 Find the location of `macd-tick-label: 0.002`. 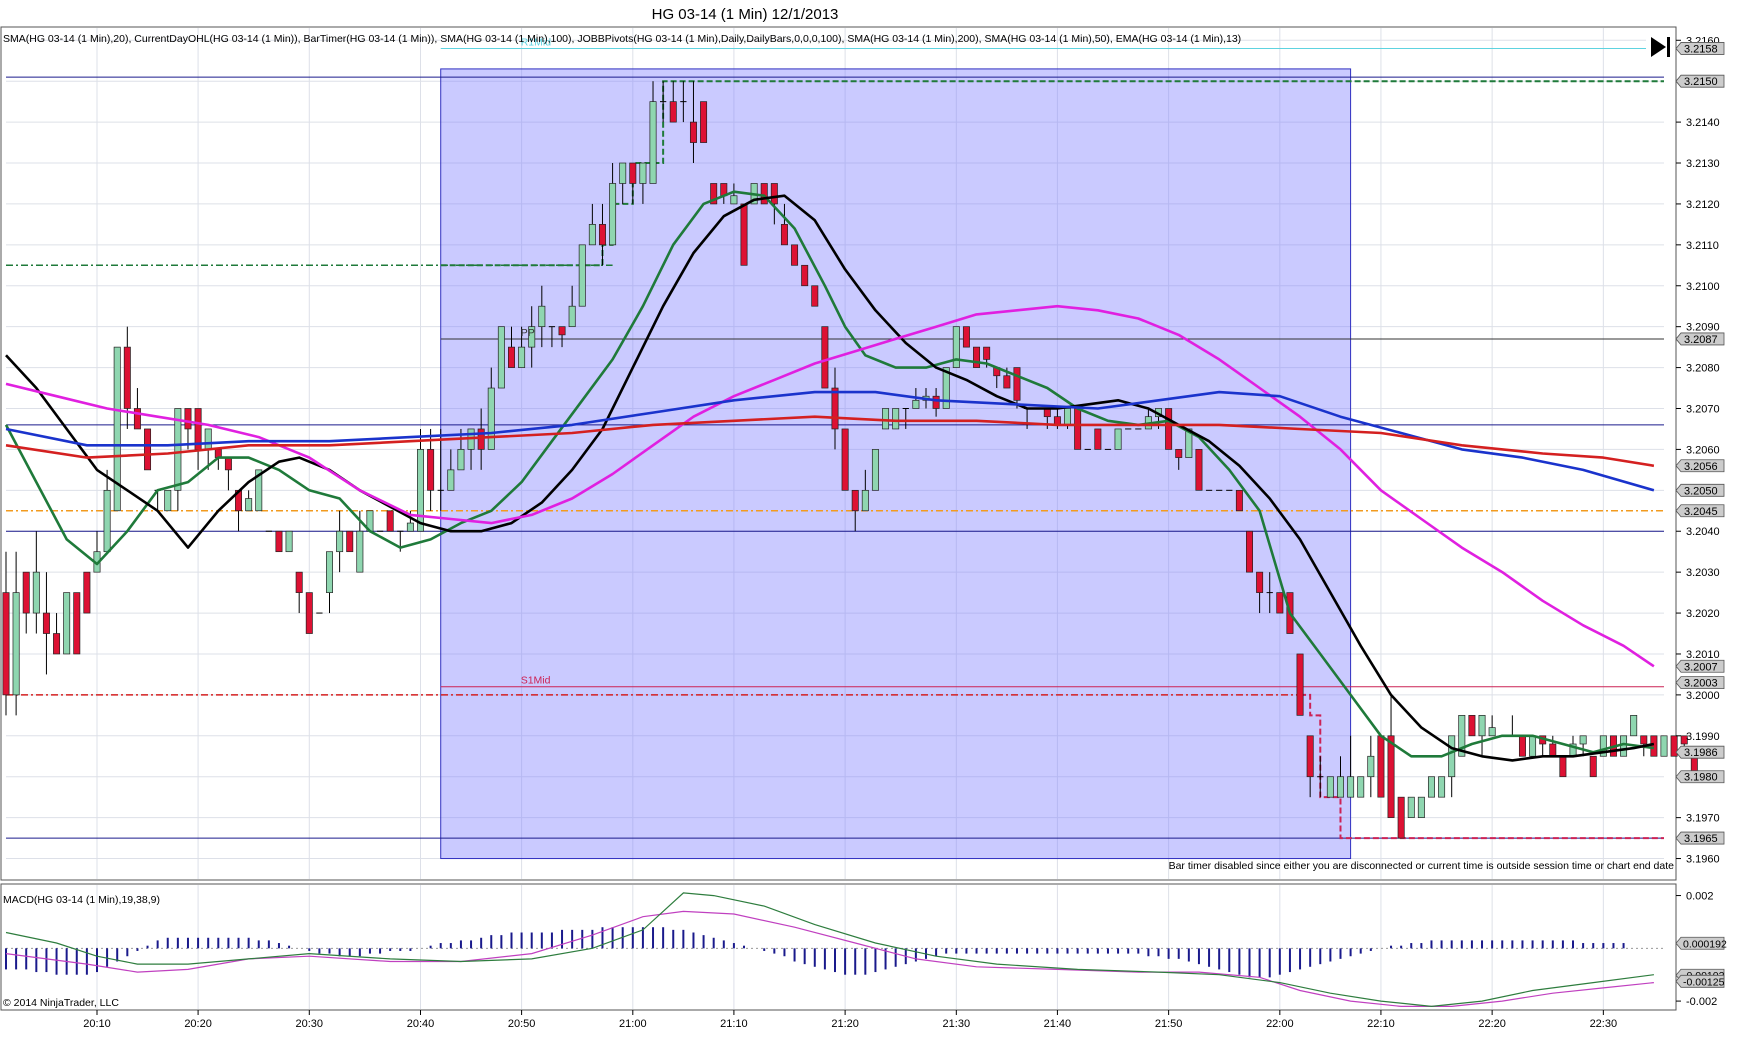

macd-tick-label: 0.002 is located at coordinates (1700, 897).